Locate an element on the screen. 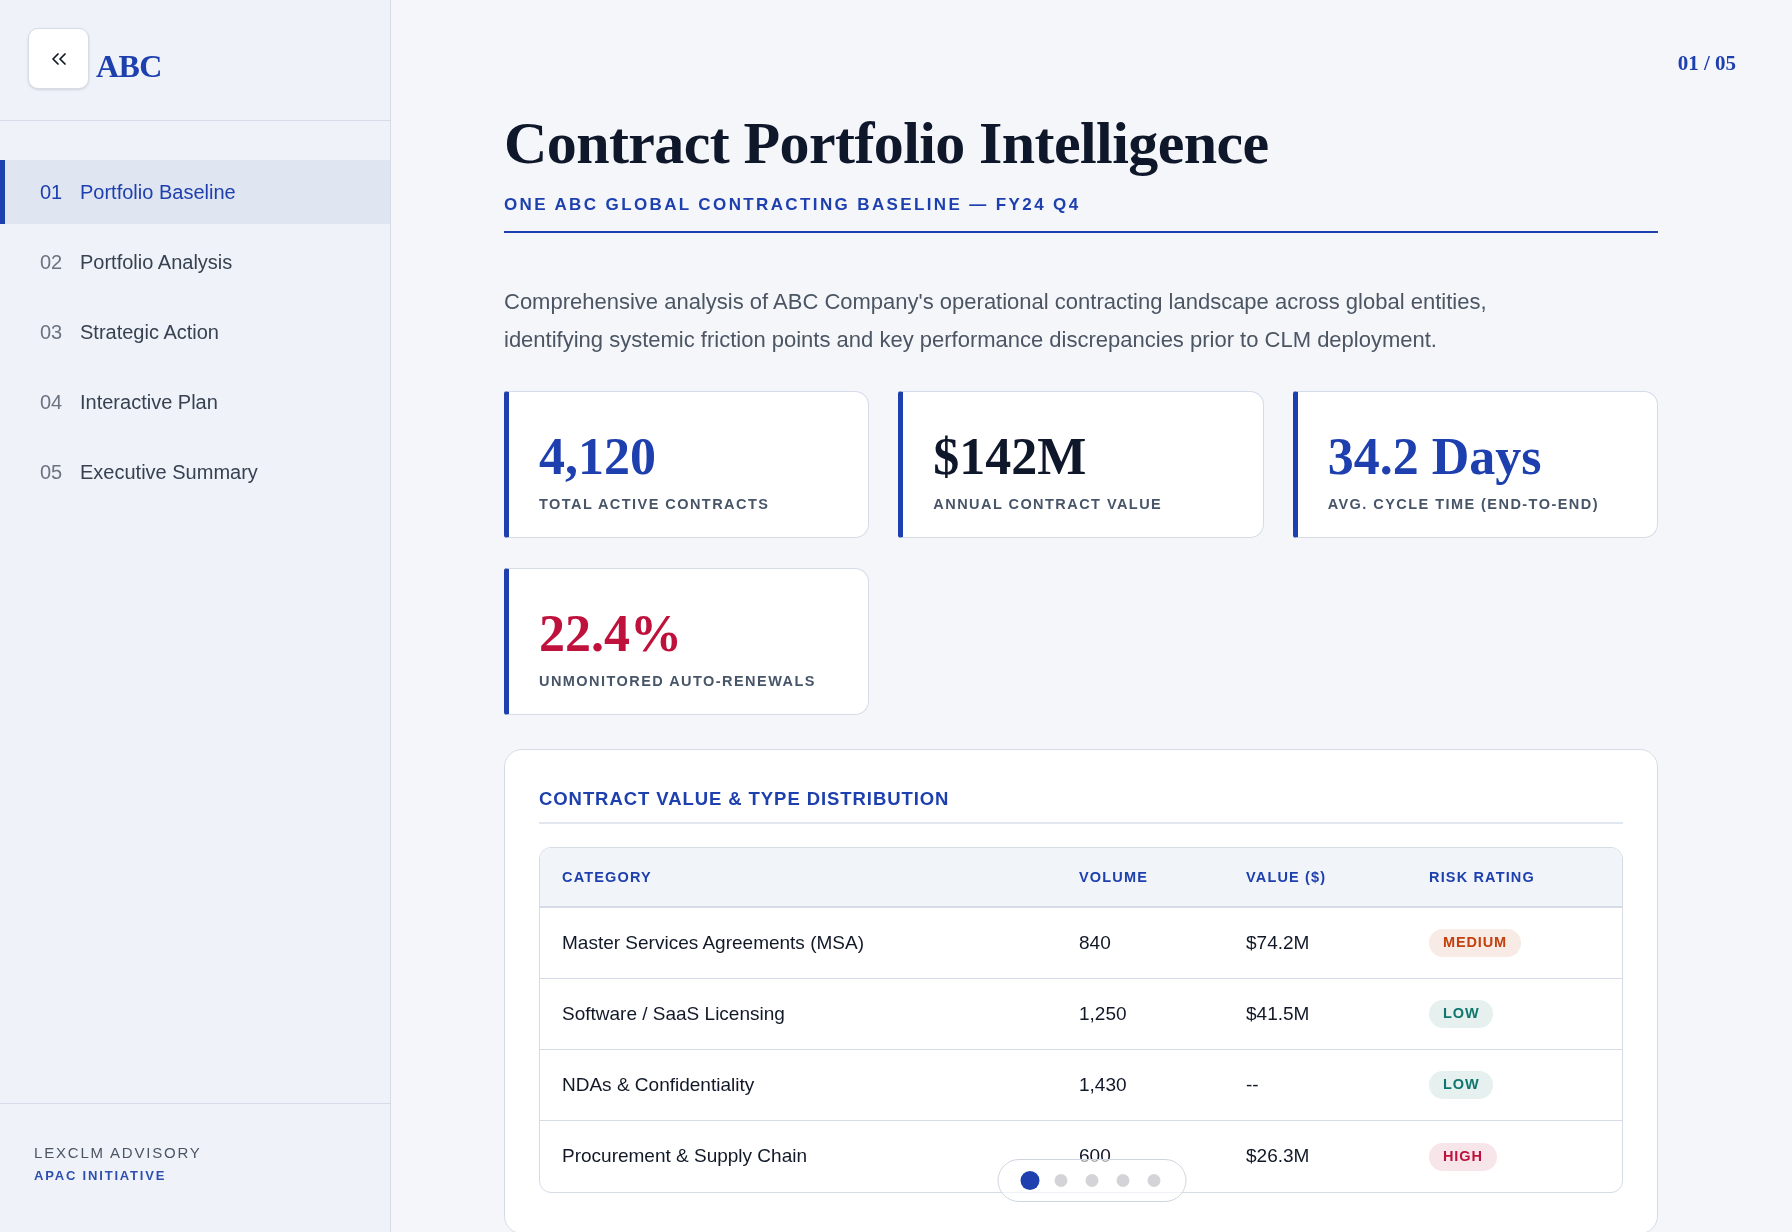 This screenshot has height=1232, width=1792. logo-text: ABC is located at coordinates (129, 66).